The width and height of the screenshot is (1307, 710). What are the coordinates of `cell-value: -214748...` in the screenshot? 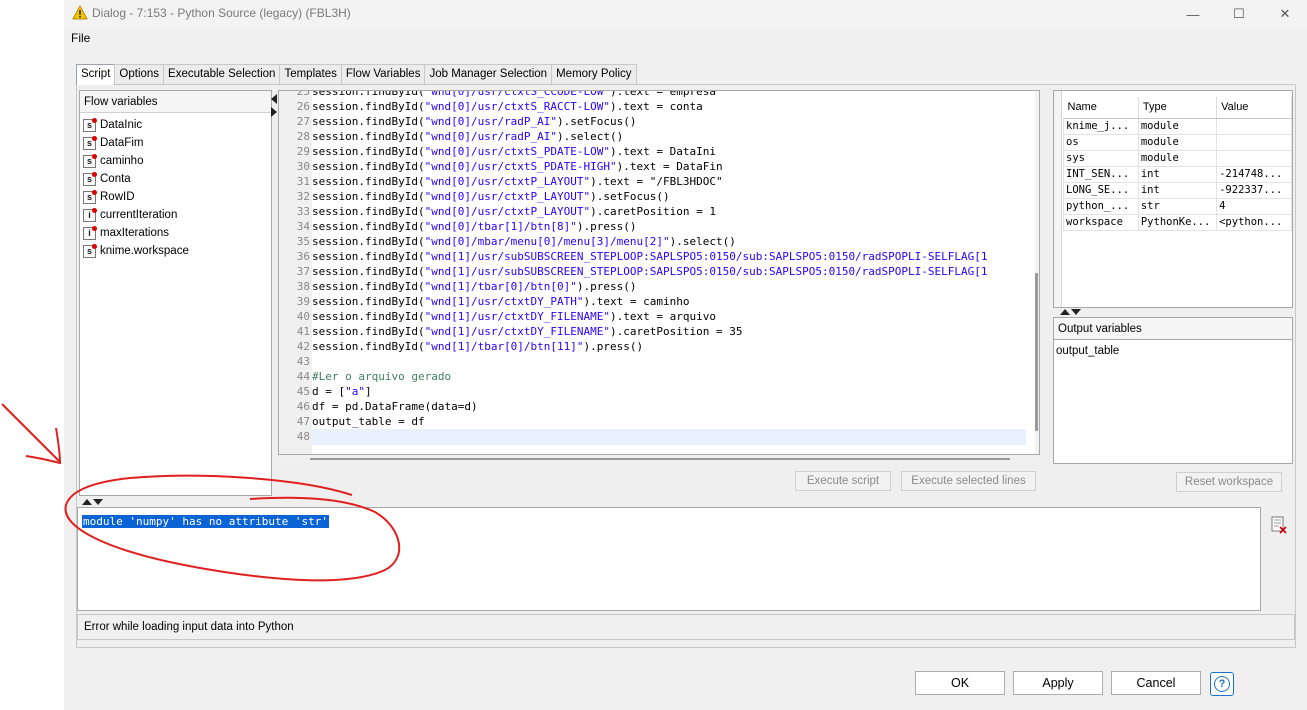 It's located at (1254, 174).